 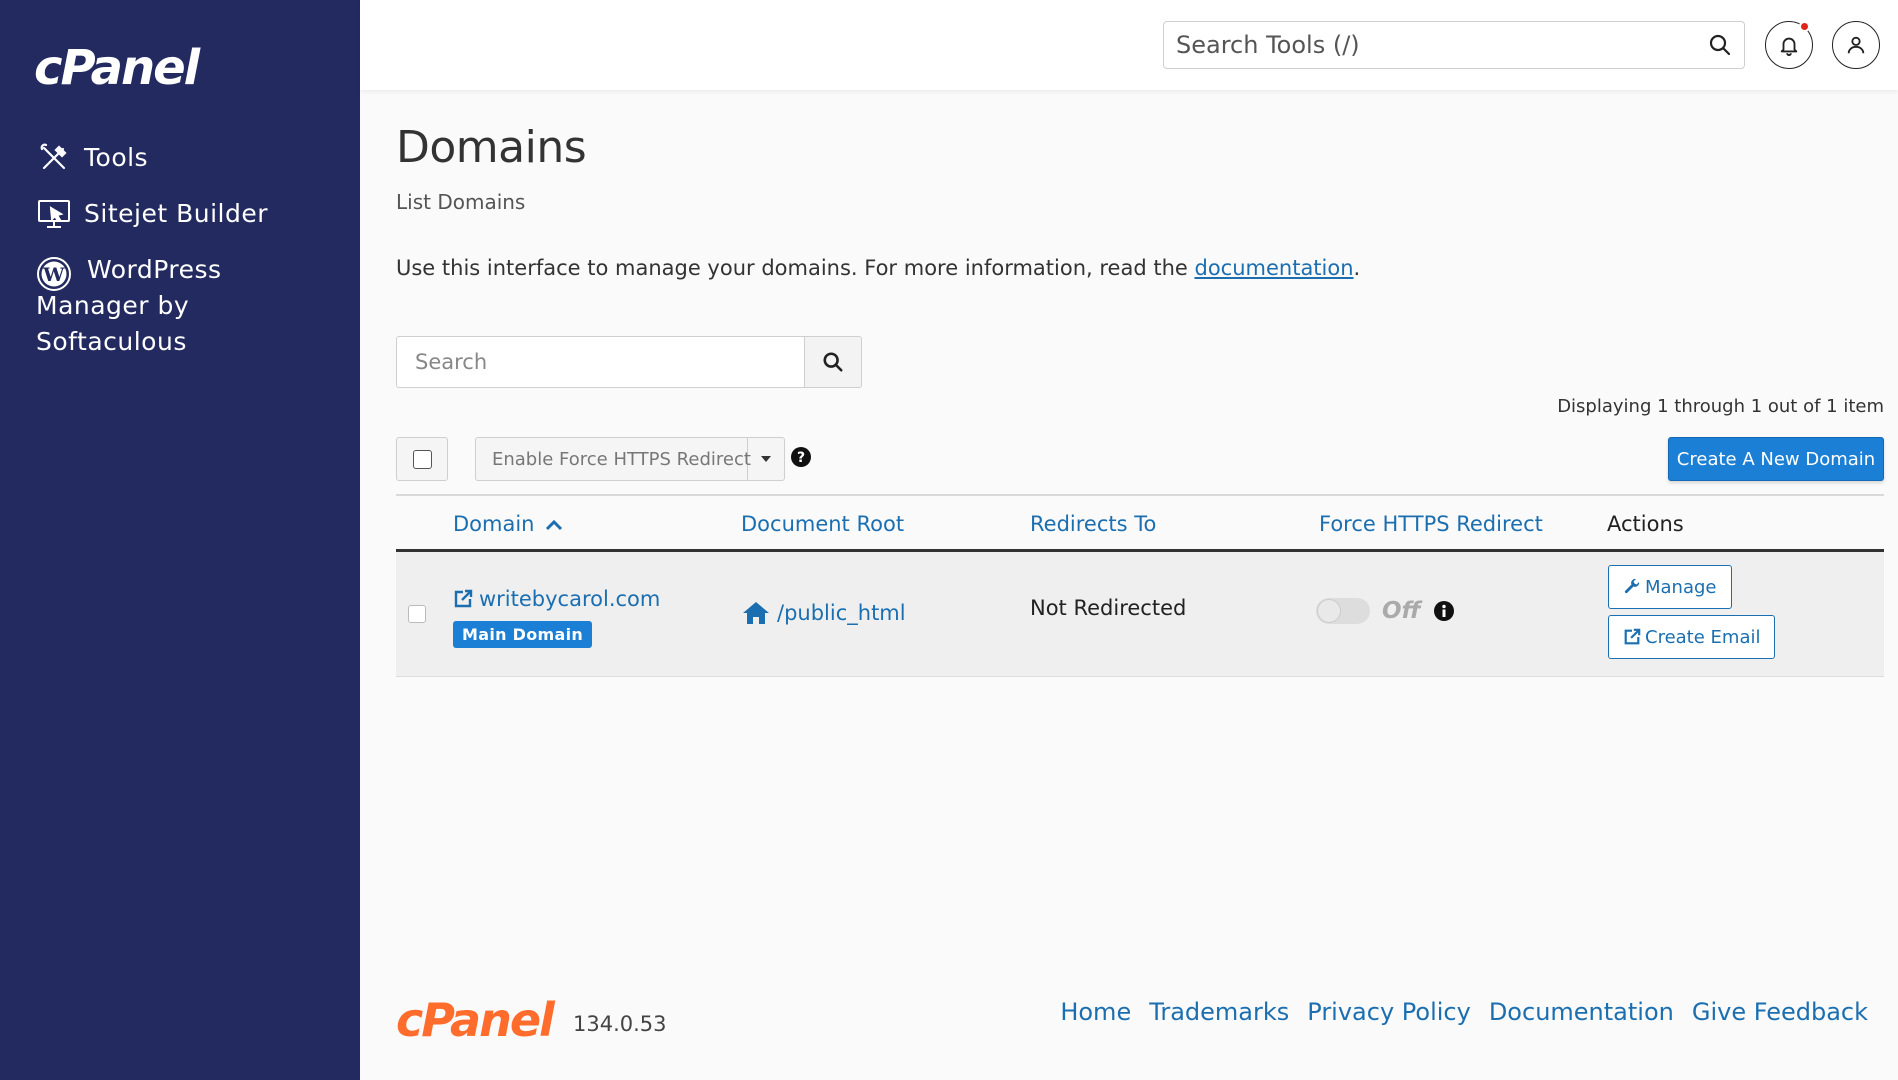 I want to click on notifications-button, so click(x=1789, y=45).